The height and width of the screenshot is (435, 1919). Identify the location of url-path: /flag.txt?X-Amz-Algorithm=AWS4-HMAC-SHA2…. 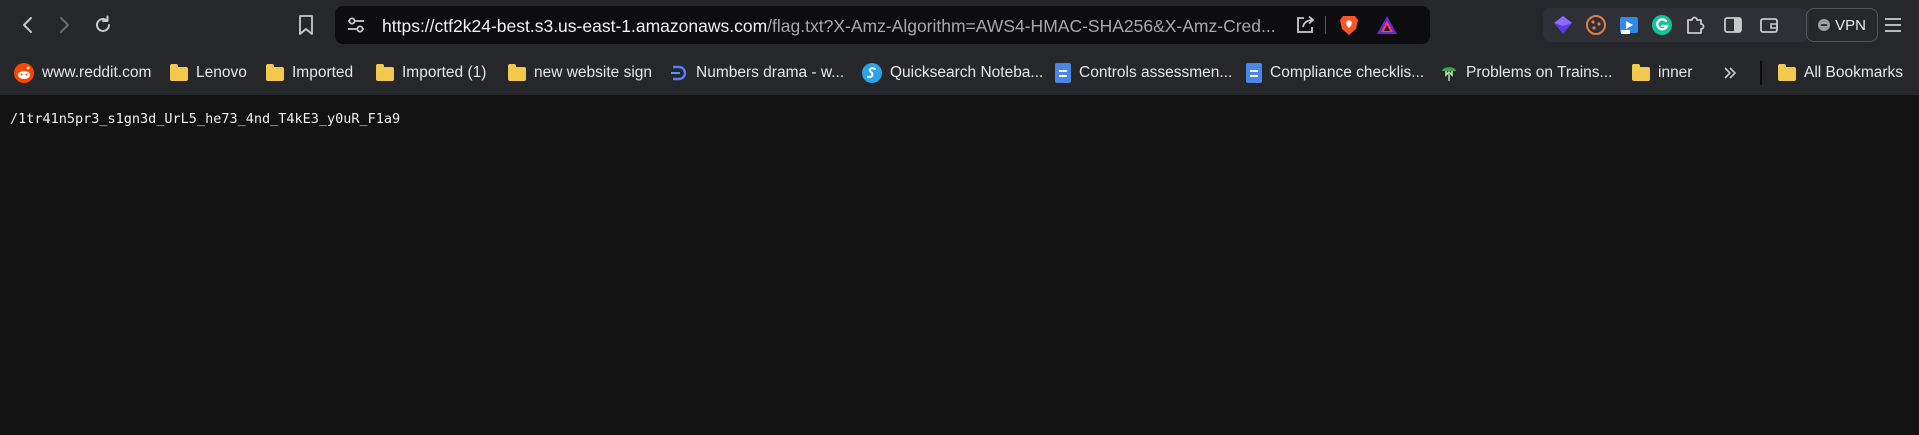
(1021, 26).